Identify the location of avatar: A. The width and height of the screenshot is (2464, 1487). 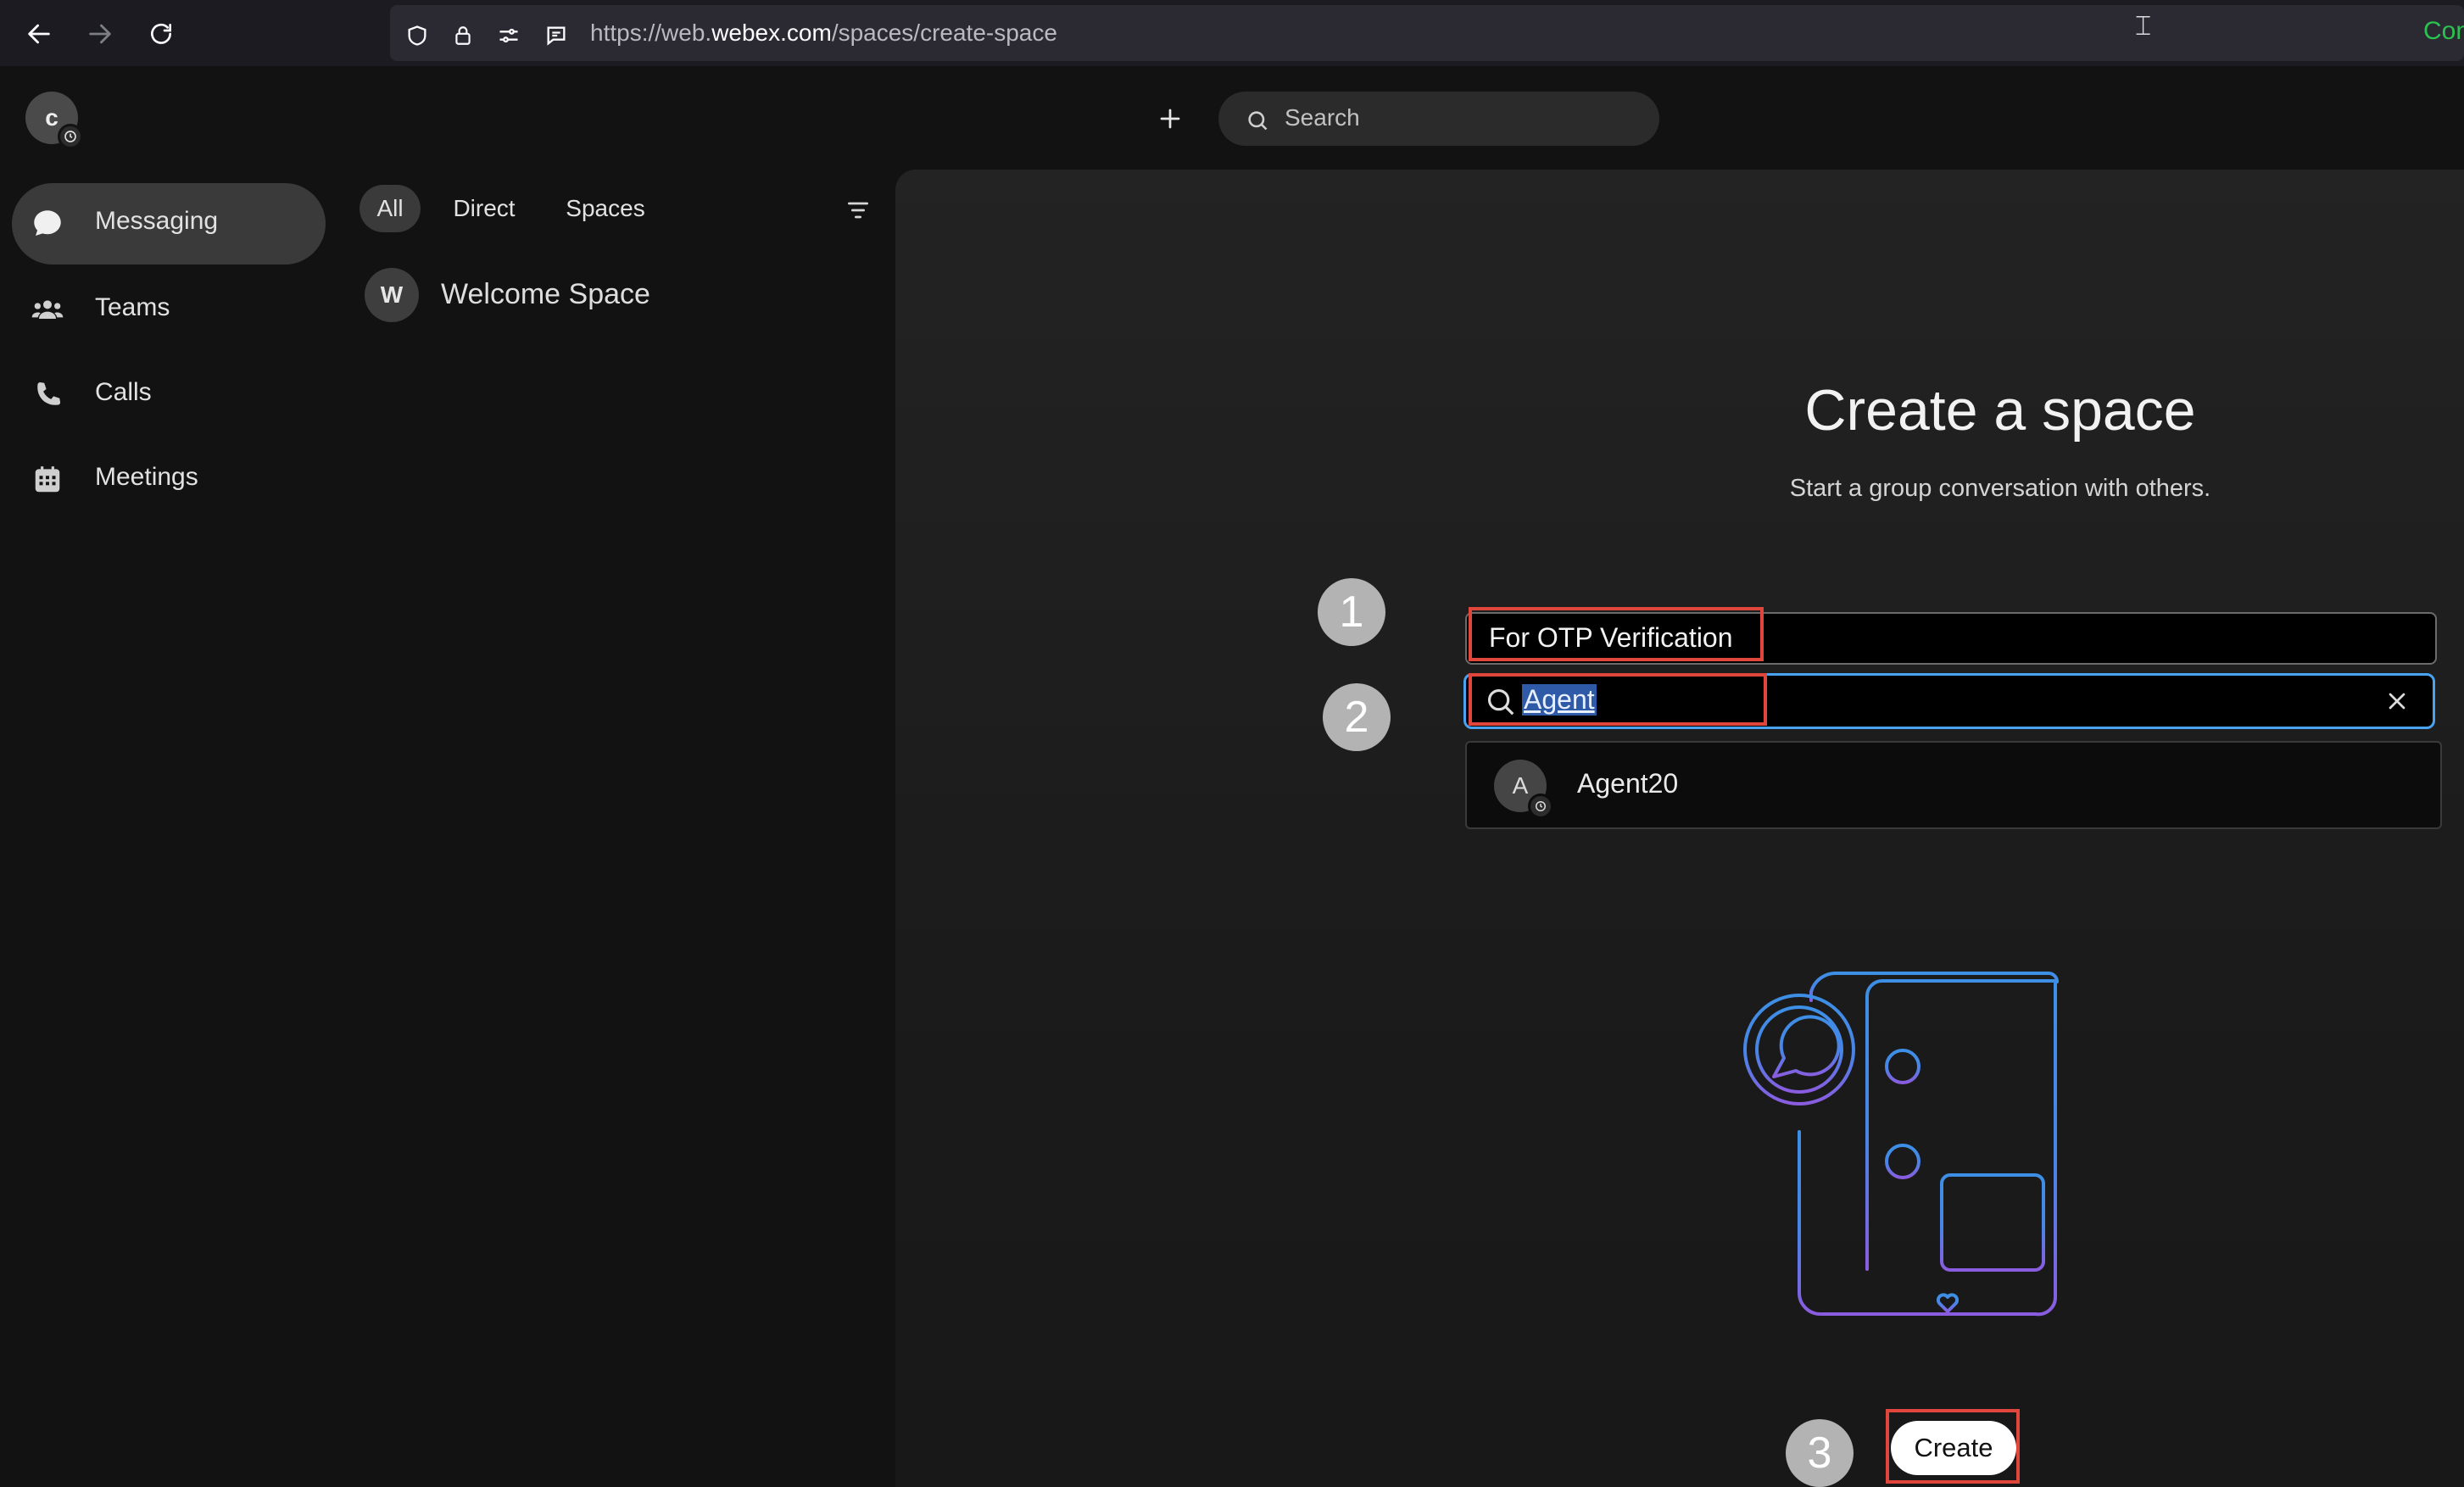
(1523, 789).